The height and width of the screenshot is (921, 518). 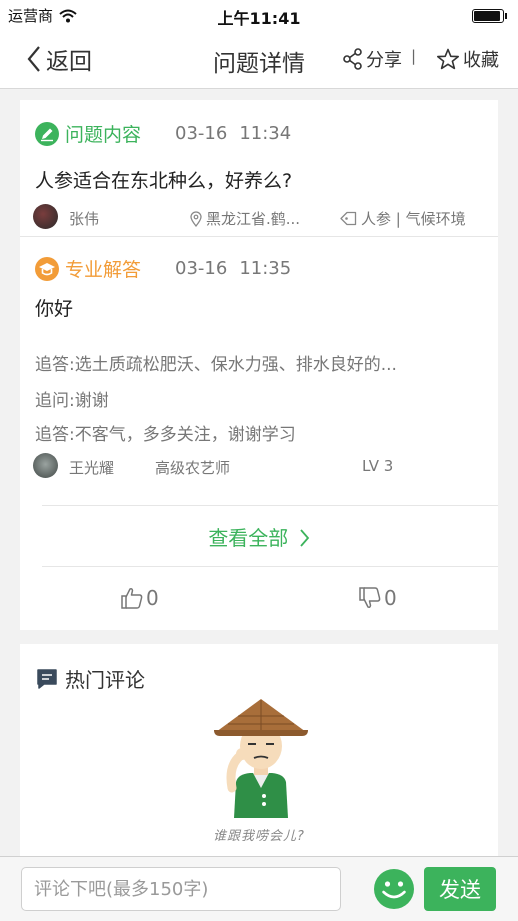 I want to click on nav-bar: 返回 问题详情 分享 | 收藏, so click(x=259, y=59).